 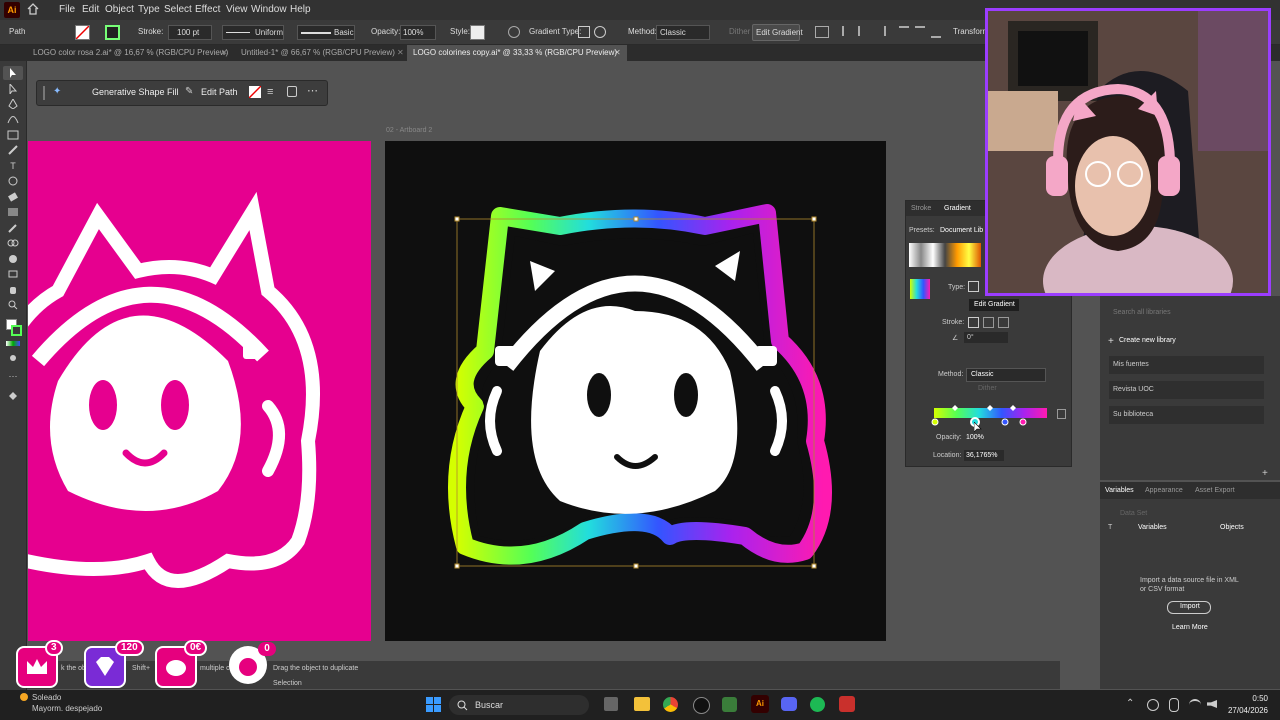 What do you see at coordinates (13, 197) in the screenshot?
I see `eraser-tool-icon` at bounding box center [13, 197].